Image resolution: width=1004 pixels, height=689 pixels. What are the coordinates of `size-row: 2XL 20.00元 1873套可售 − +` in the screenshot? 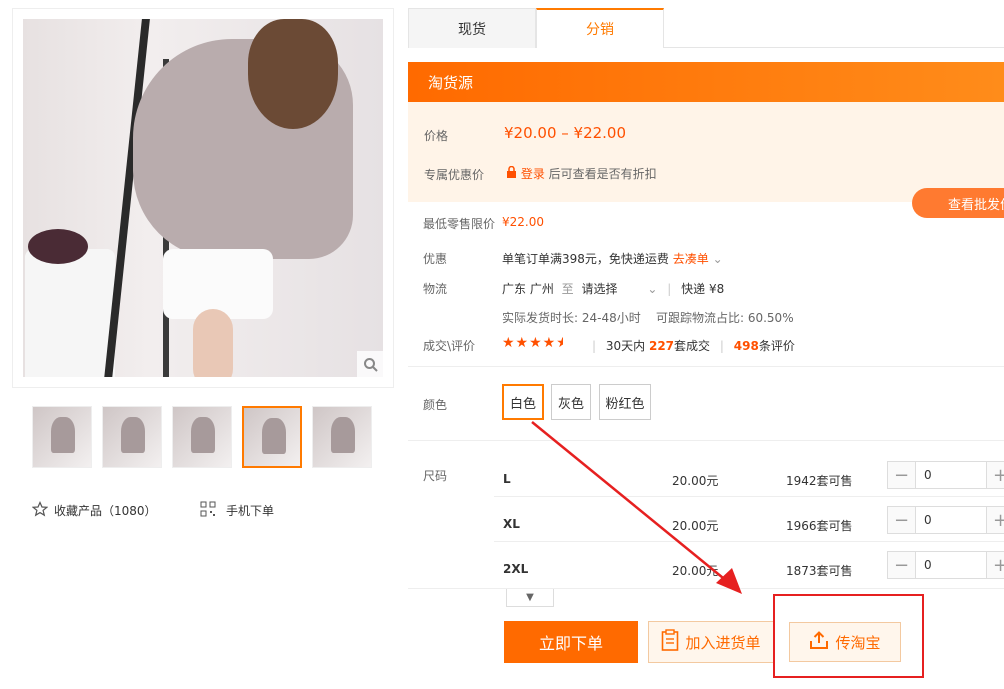 It's located at (706, 570).